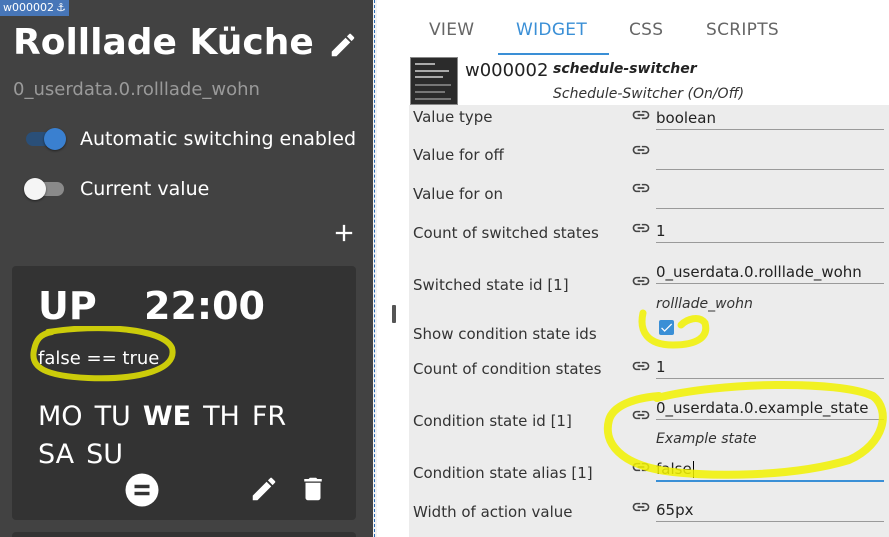 The image size is (889, 537). Describe the element at coordinates (167, 416) in the screenshot. I see `weekday-we: WE` at that location.